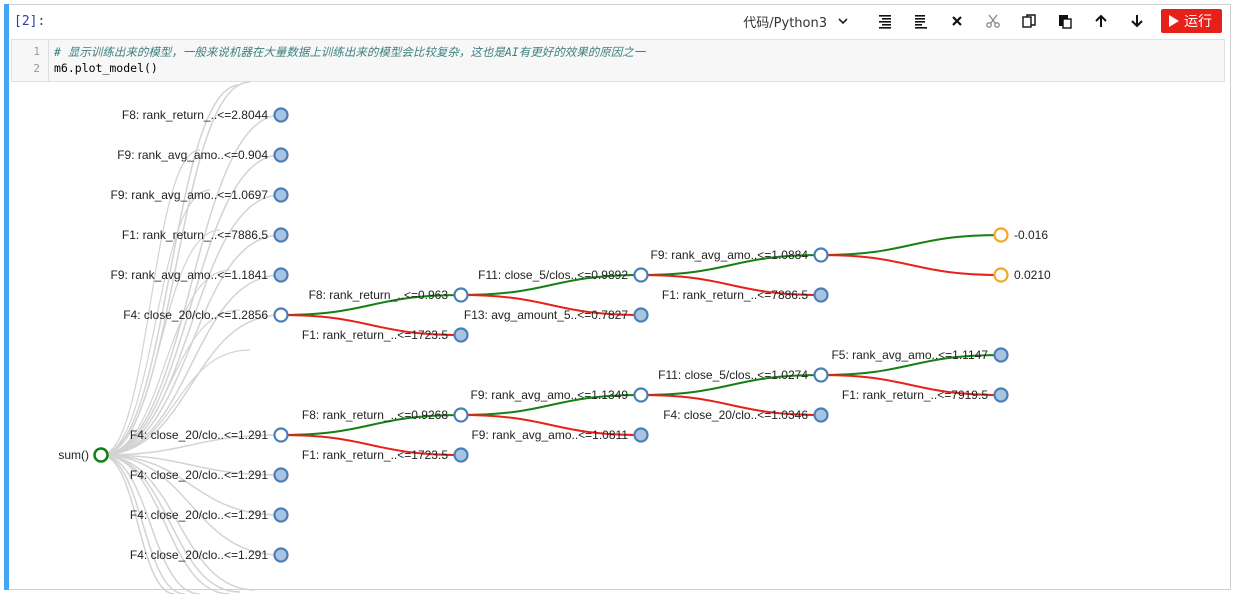 Image resolution: width=1234 pixels, height=598 pixels. What do you see at coordinates (911, 245) in the screenshot?
I see `yes-edge` at bounding box center [911, 245].